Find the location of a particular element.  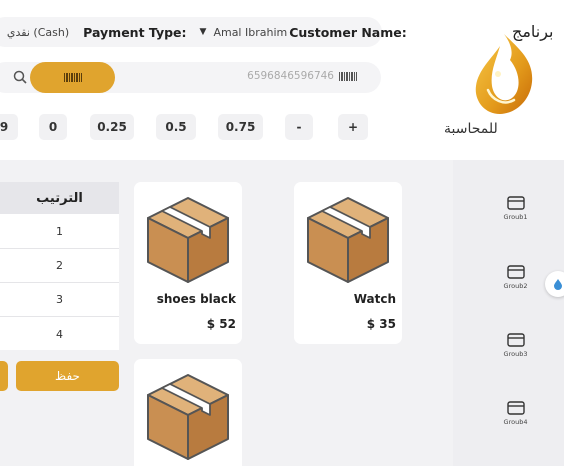

product-price: $ 35 is located at coordinates (381, 324).